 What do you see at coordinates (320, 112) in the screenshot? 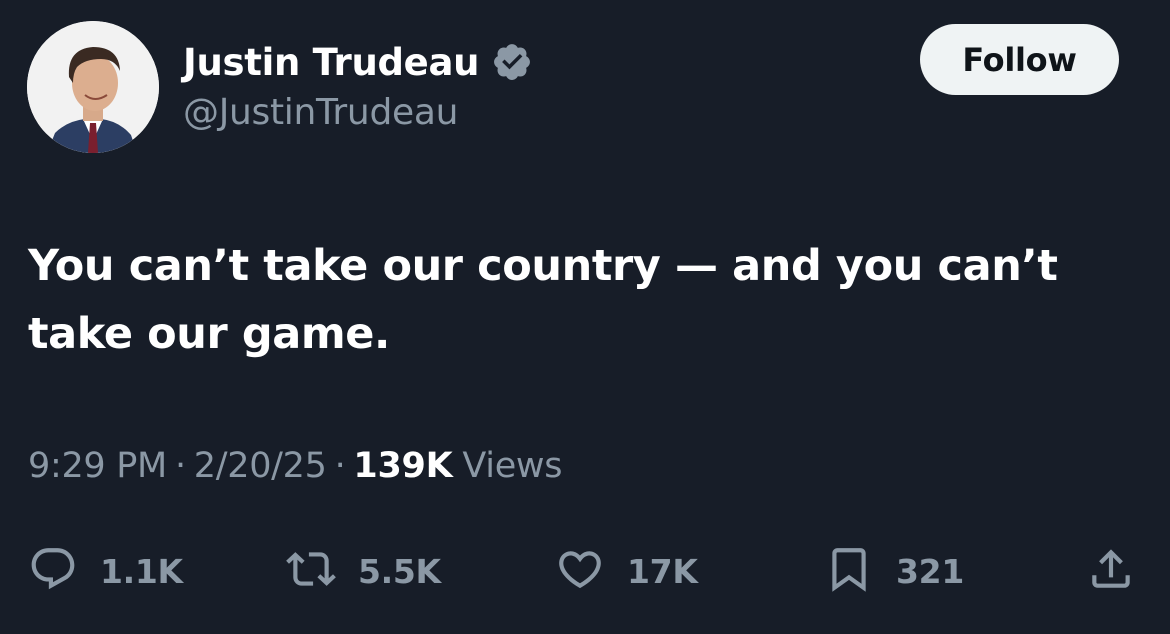
I see `user-handle: @JustinTrudeau` at bounding box center [320, 112].